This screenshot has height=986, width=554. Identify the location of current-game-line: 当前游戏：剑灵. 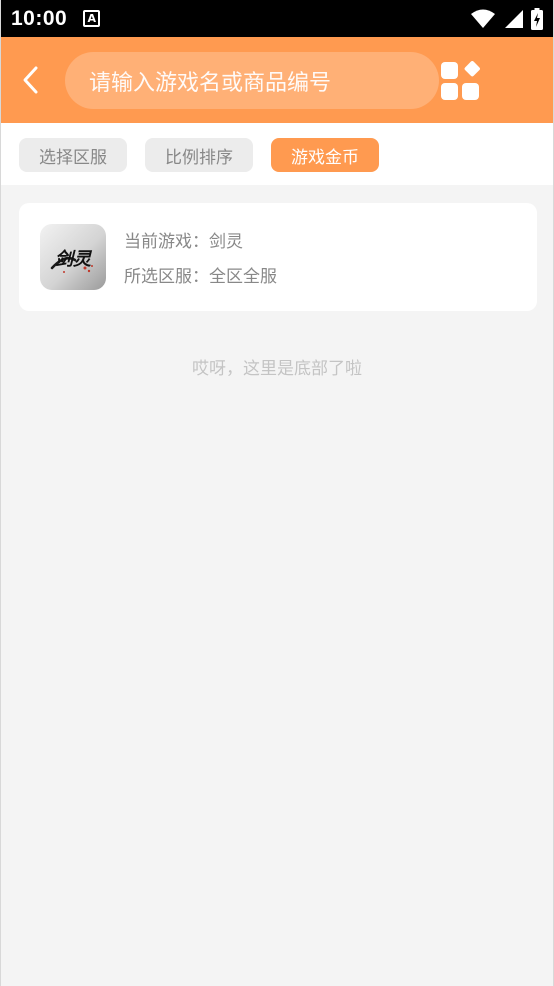
(183, 239).